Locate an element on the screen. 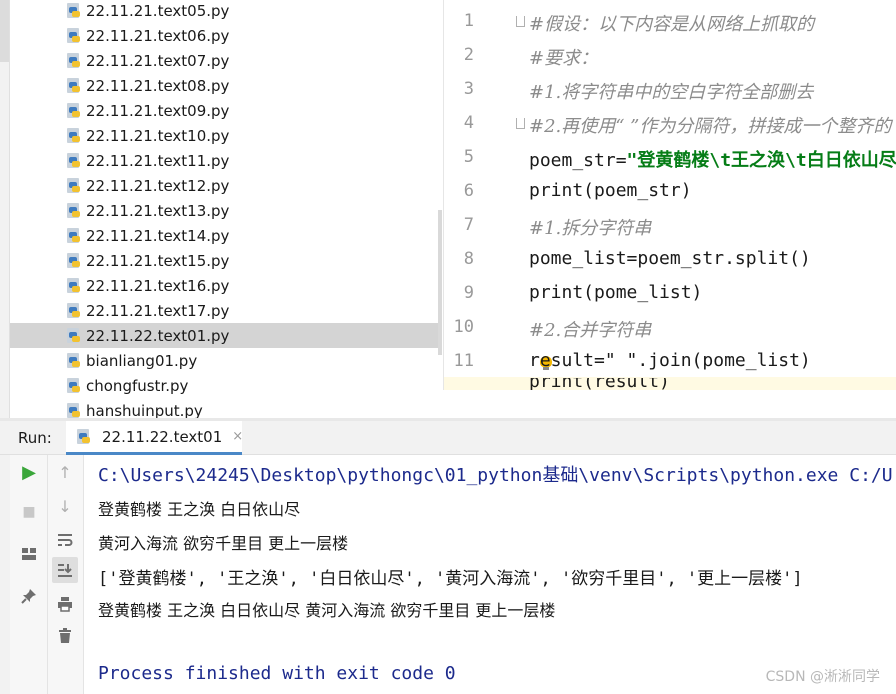 This screenshot has height=694, width=896. console-exit-line: Process finished with exit code 0 is located at coordinates (277, 673).